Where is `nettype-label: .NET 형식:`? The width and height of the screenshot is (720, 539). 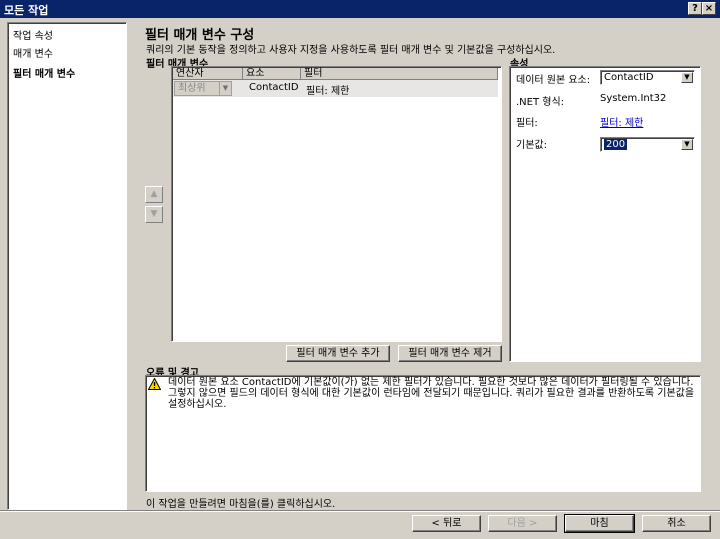 nettype-label: .NET 형식: is located at coordinates (540, 102).